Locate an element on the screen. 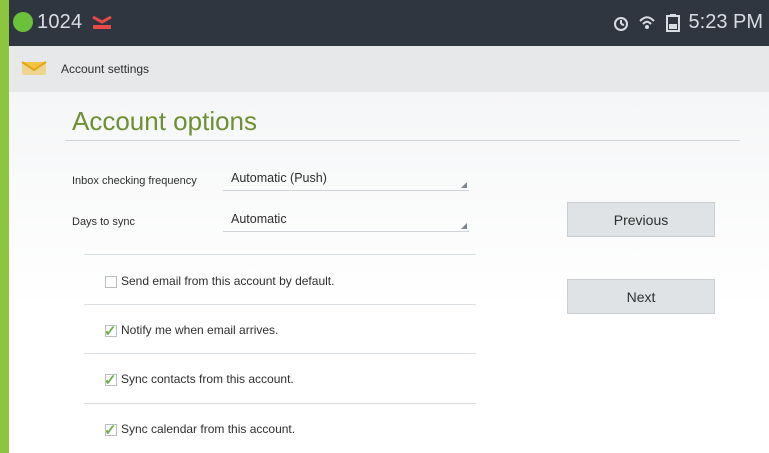 This screenshot has height=453, width=769. inbox-frequency-dropdown-icon is located at coordinates (464, 185).